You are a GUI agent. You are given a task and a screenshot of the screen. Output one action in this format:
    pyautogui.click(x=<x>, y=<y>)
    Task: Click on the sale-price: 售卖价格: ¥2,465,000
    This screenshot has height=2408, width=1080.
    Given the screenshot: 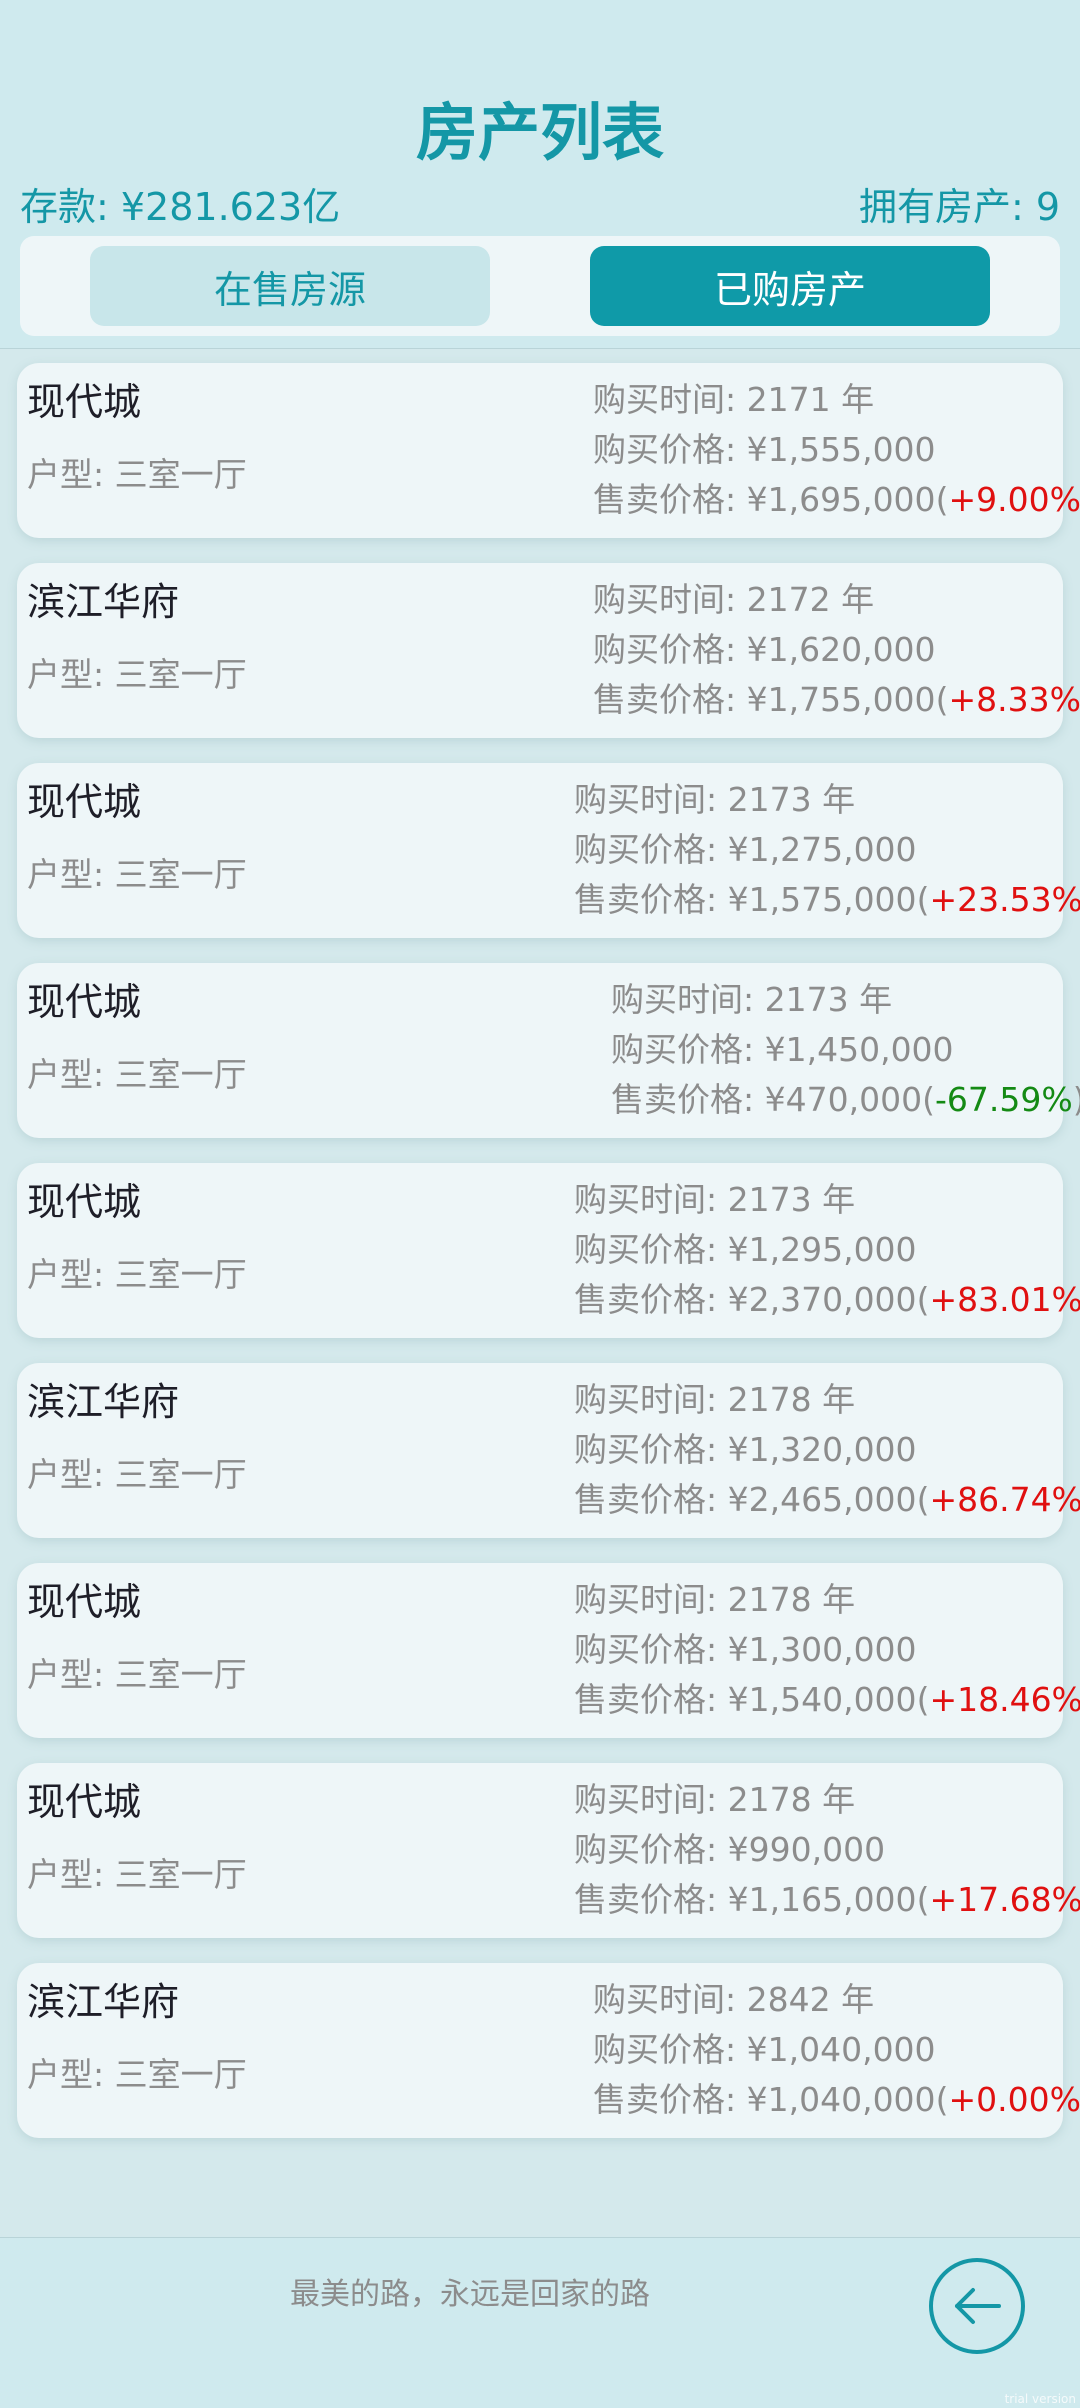 What is the action you would take?
    pyautogui.click(x=745, y=1499)
    